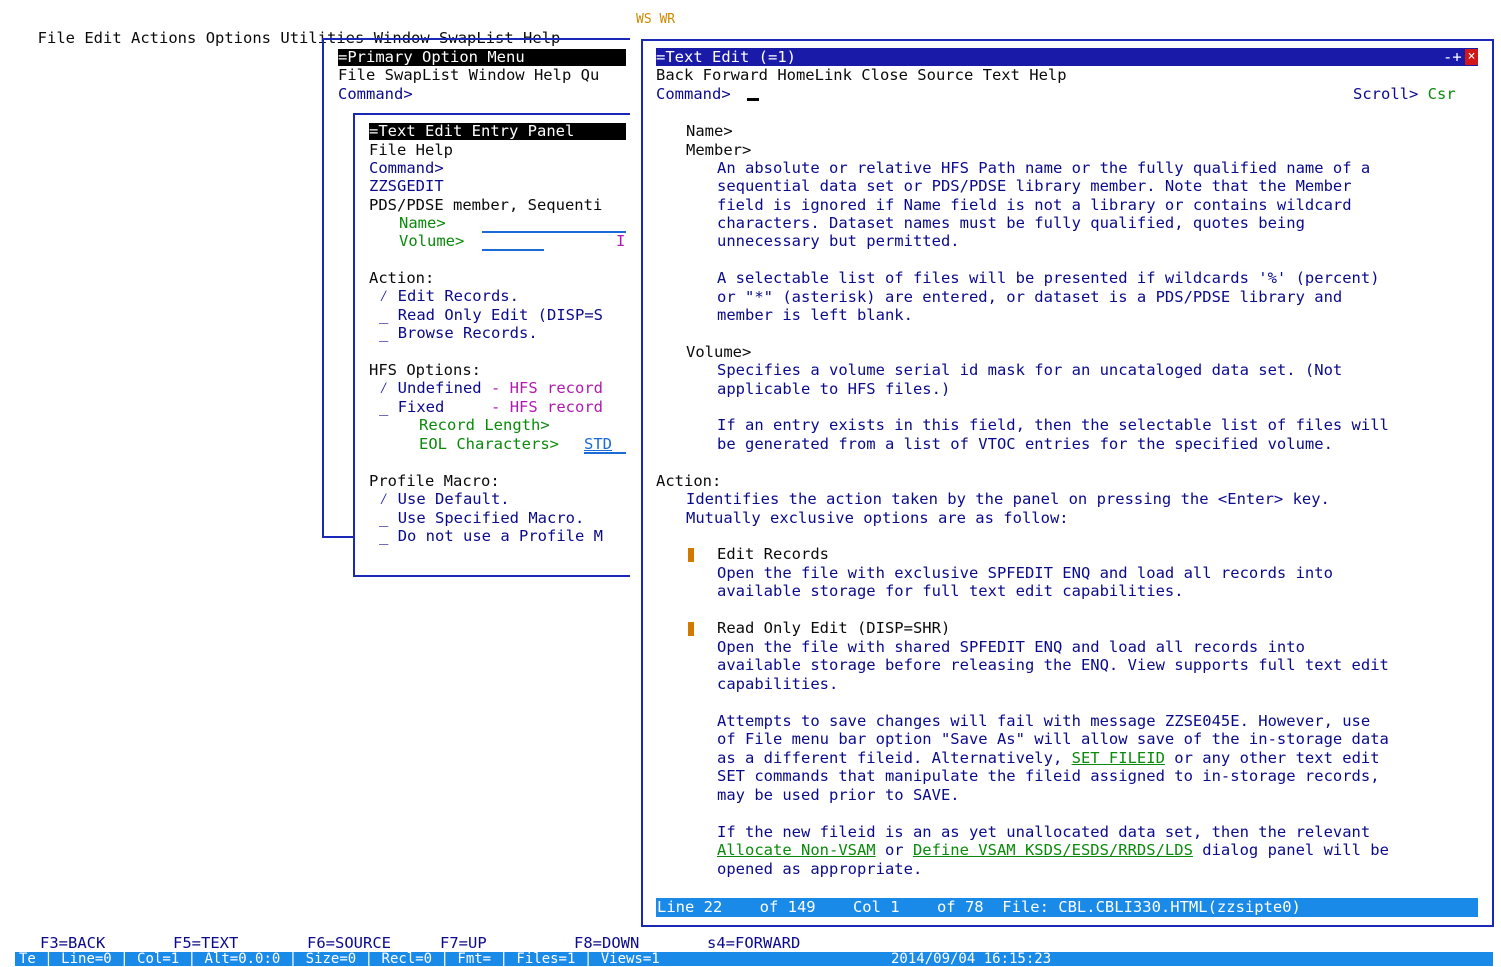  What do you see at coordinates (375, 94) in the screenshot?
I see `primary-command-label: Command>` at bounding box center [375, 94].